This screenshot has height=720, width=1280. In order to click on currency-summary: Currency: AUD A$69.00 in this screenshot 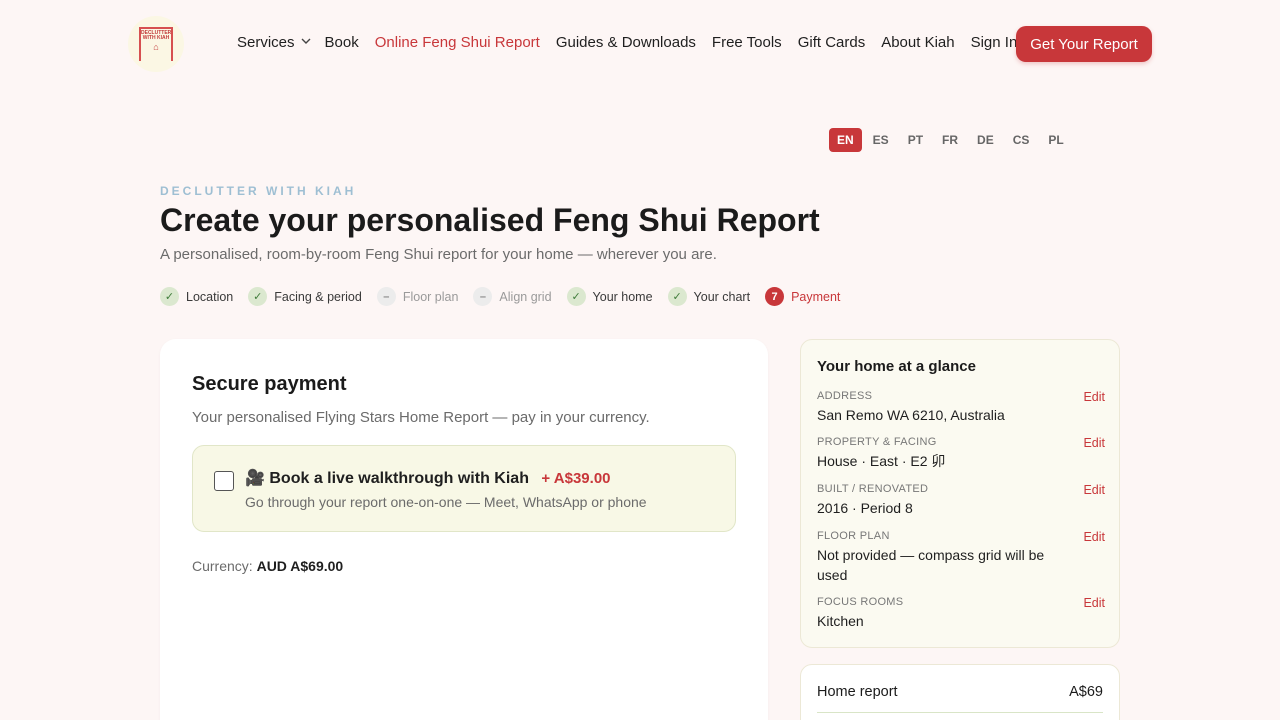, I will do `click(267, 566)`.